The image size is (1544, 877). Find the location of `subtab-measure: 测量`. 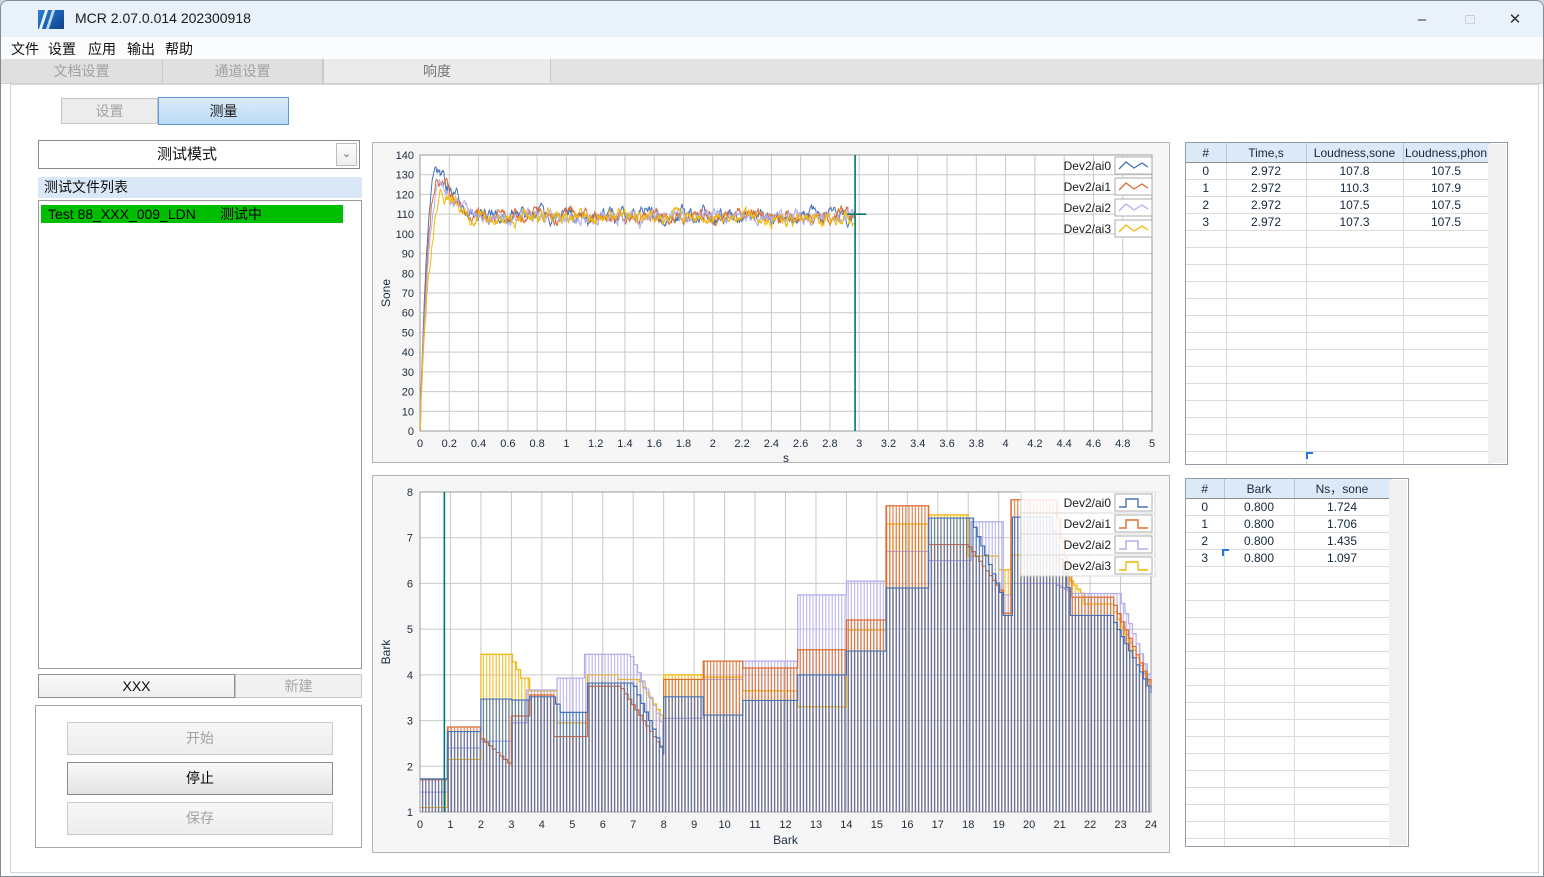

subtab-measure: 测量 is located at coordinates (223, 111).